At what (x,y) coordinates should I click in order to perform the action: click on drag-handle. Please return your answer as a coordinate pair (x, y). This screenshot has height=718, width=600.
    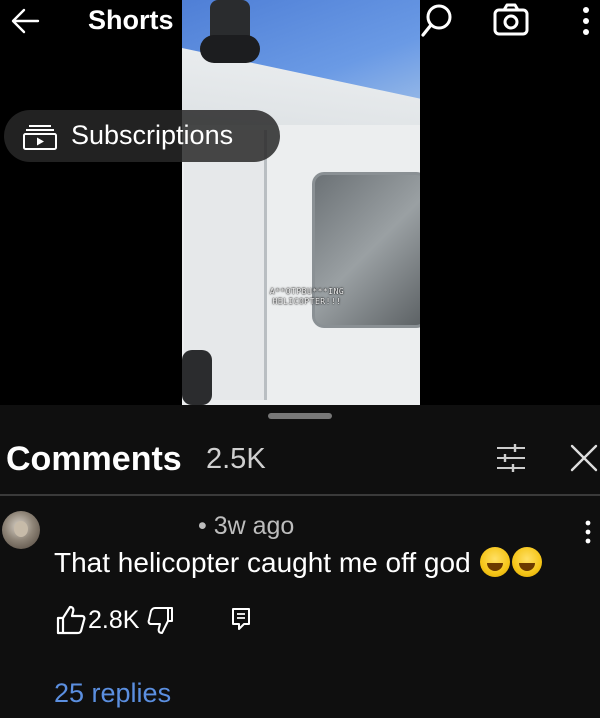
    Looking at the image, I should click on (300, 416).